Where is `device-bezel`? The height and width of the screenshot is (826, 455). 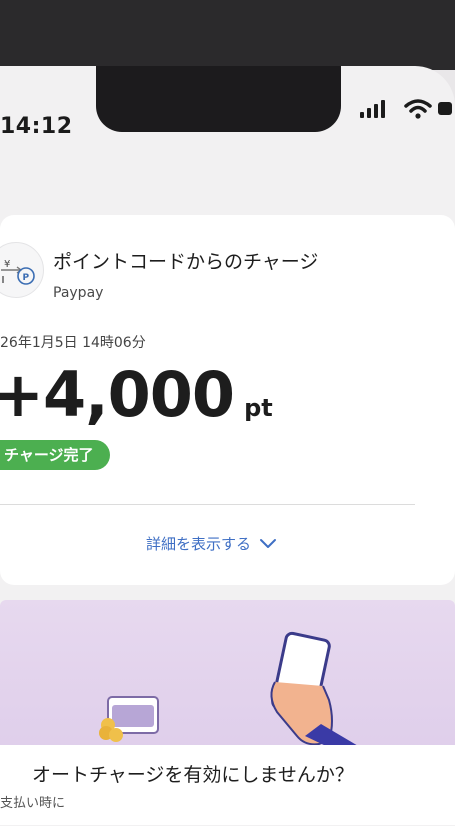 device-bezel is located at coordinates (227, 35).